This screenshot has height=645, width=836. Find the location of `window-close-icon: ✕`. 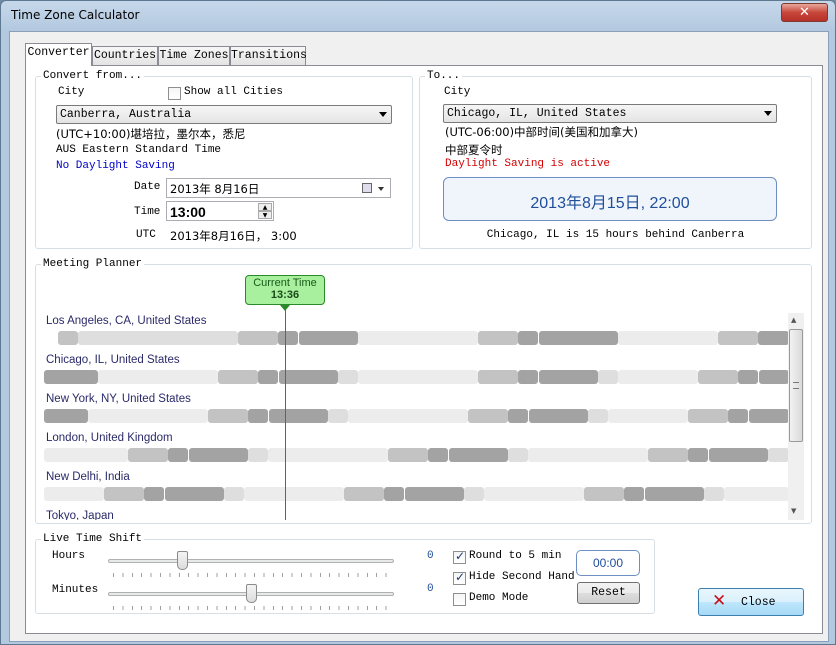

window-close-icon: ✕ is located at coordinates (804, 12).